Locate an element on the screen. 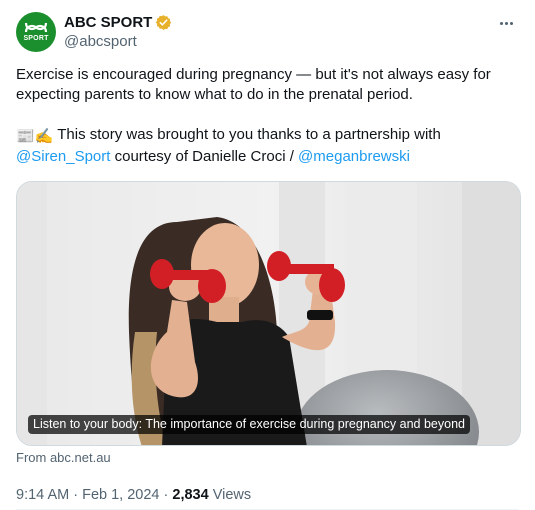 The image size is (535, 510). card-source: From abc.net.au is located at coordinates (267, 457).